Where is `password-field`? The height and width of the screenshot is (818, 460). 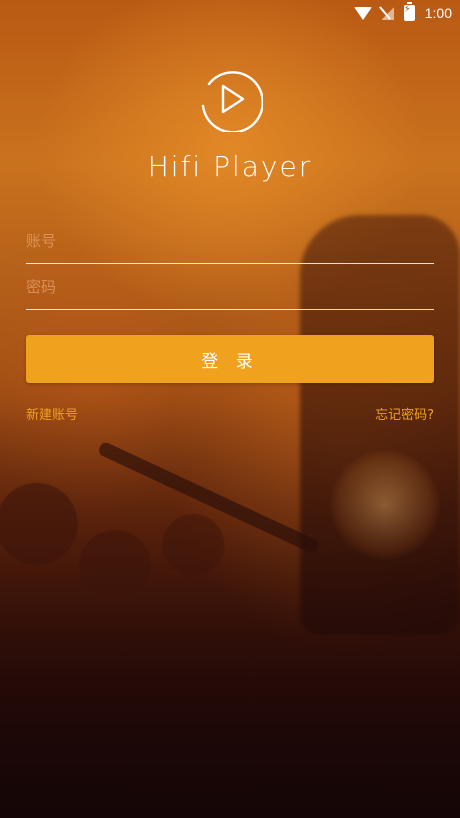
password-field is located at coordinates (230, 287).